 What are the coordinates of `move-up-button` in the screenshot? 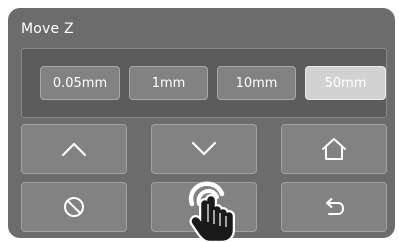 It's located at (74, 149).